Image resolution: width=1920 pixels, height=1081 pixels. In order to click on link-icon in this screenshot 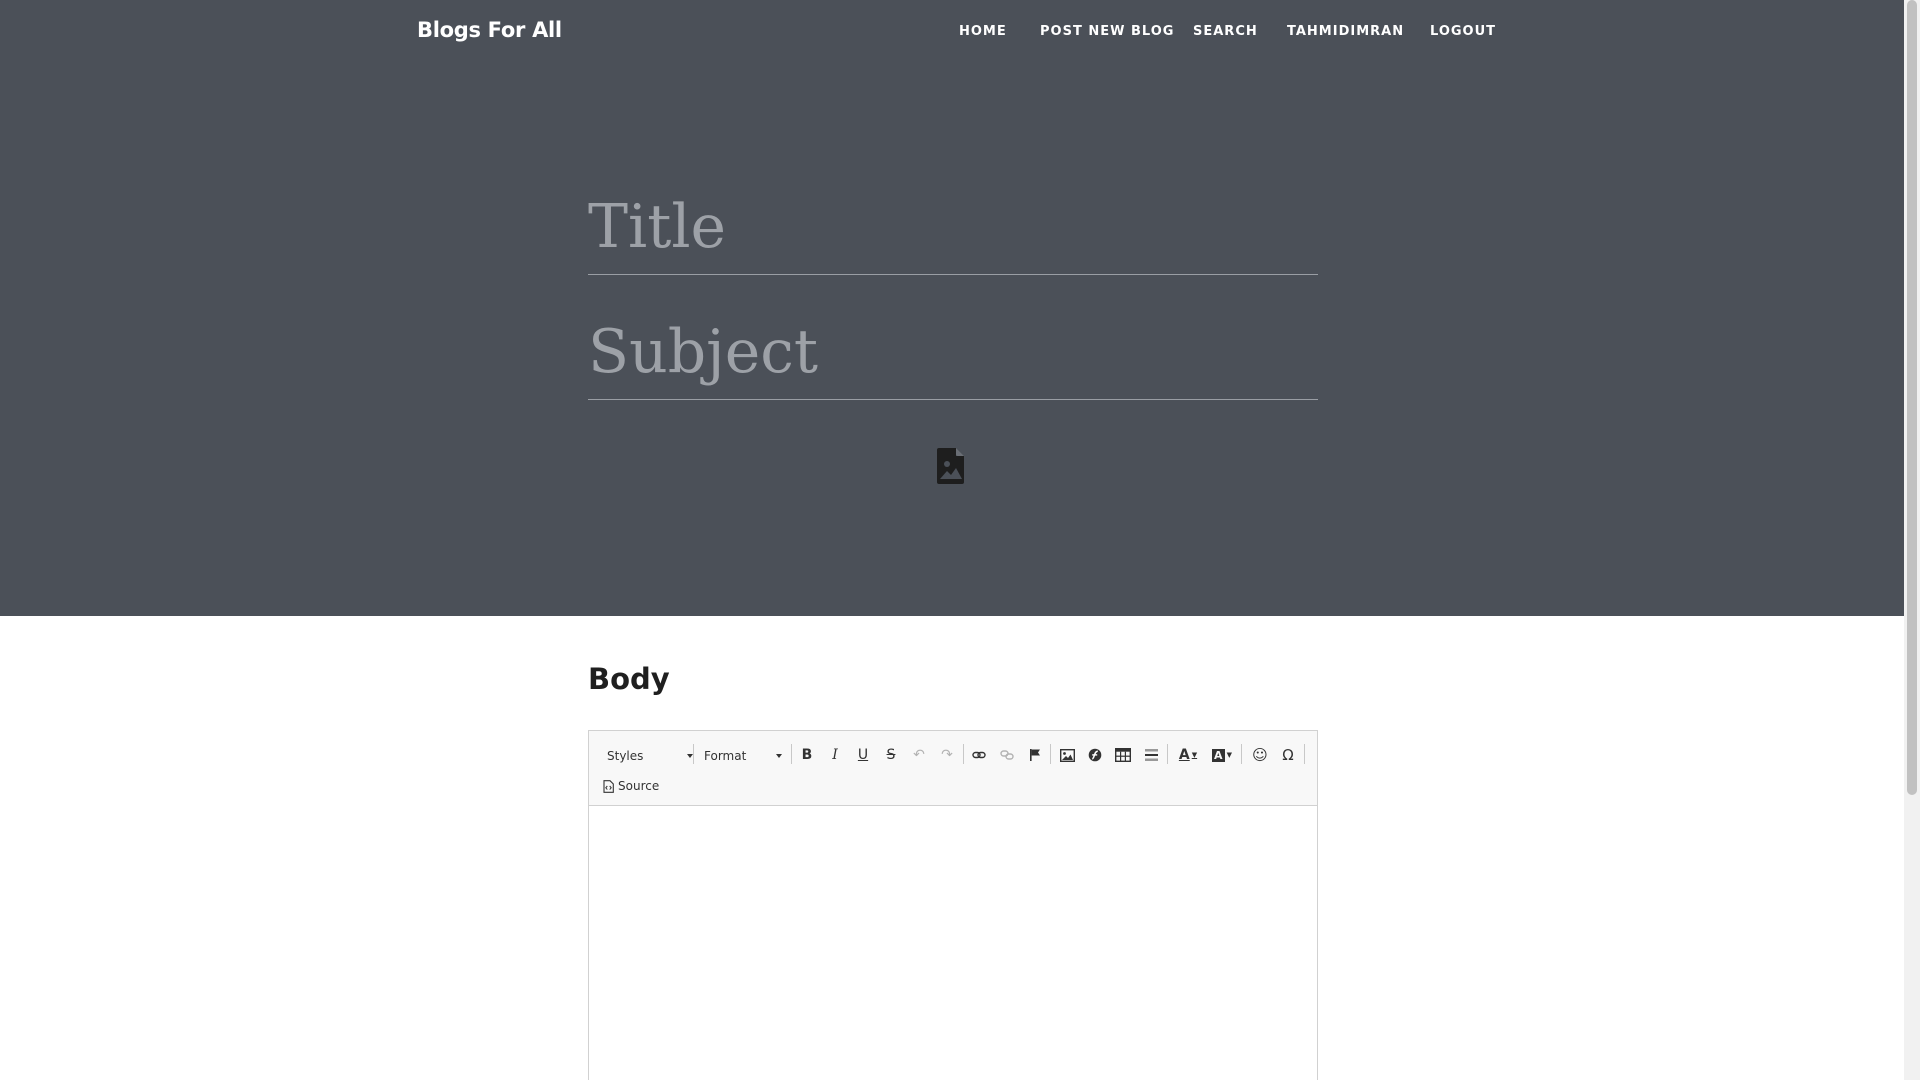, I will do `click(979, 755)`.